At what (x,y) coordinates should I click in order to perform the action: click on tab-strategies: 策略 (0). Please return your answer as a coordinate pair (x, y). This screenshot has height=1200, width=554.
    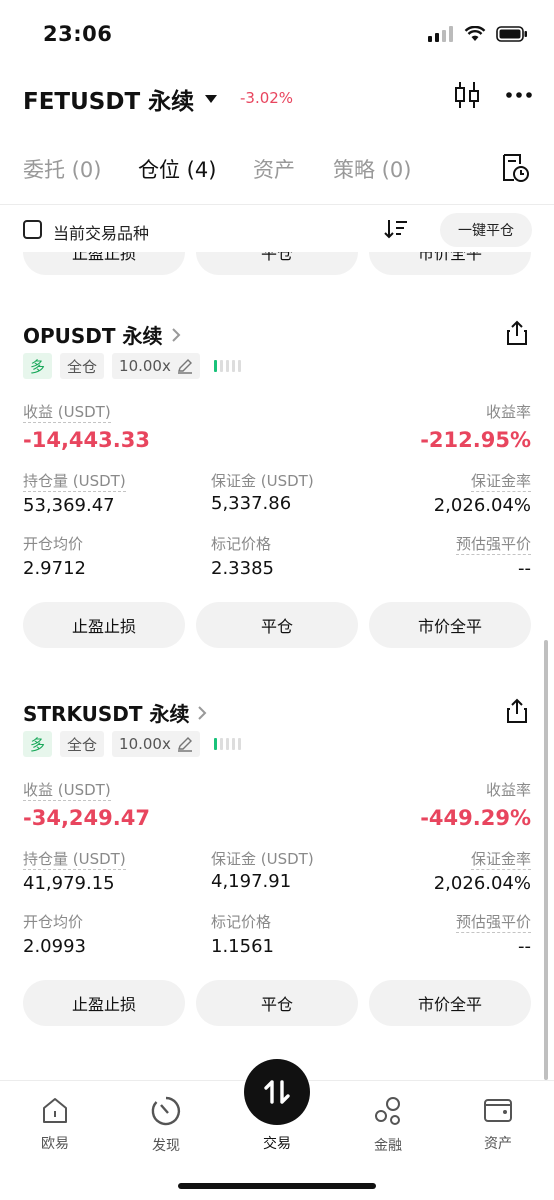
    Looking at the image, I should click on (372, 169).